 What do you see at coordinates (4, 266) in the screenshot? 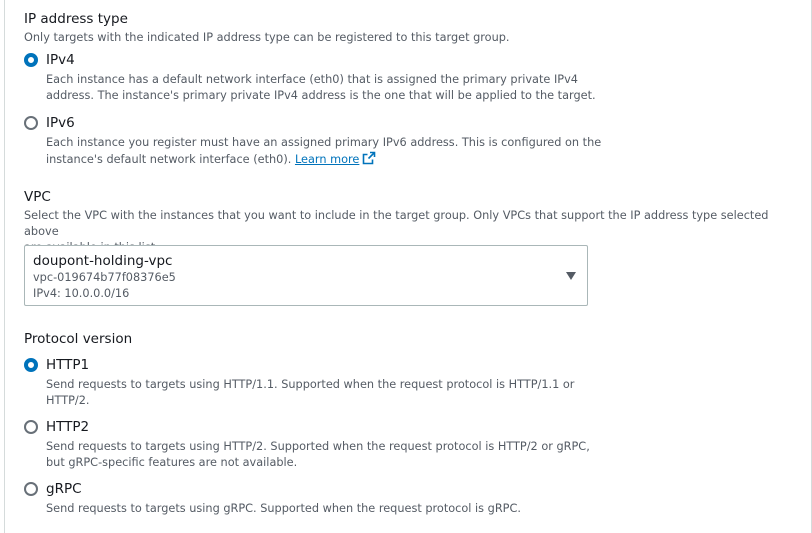
I see `panel-left-border` at bounding box center [4, 266].